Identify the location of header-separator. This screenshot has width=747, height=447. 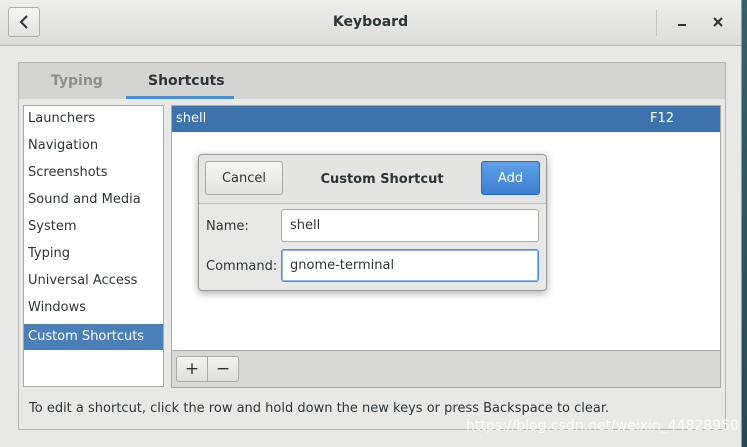
(656, 23).